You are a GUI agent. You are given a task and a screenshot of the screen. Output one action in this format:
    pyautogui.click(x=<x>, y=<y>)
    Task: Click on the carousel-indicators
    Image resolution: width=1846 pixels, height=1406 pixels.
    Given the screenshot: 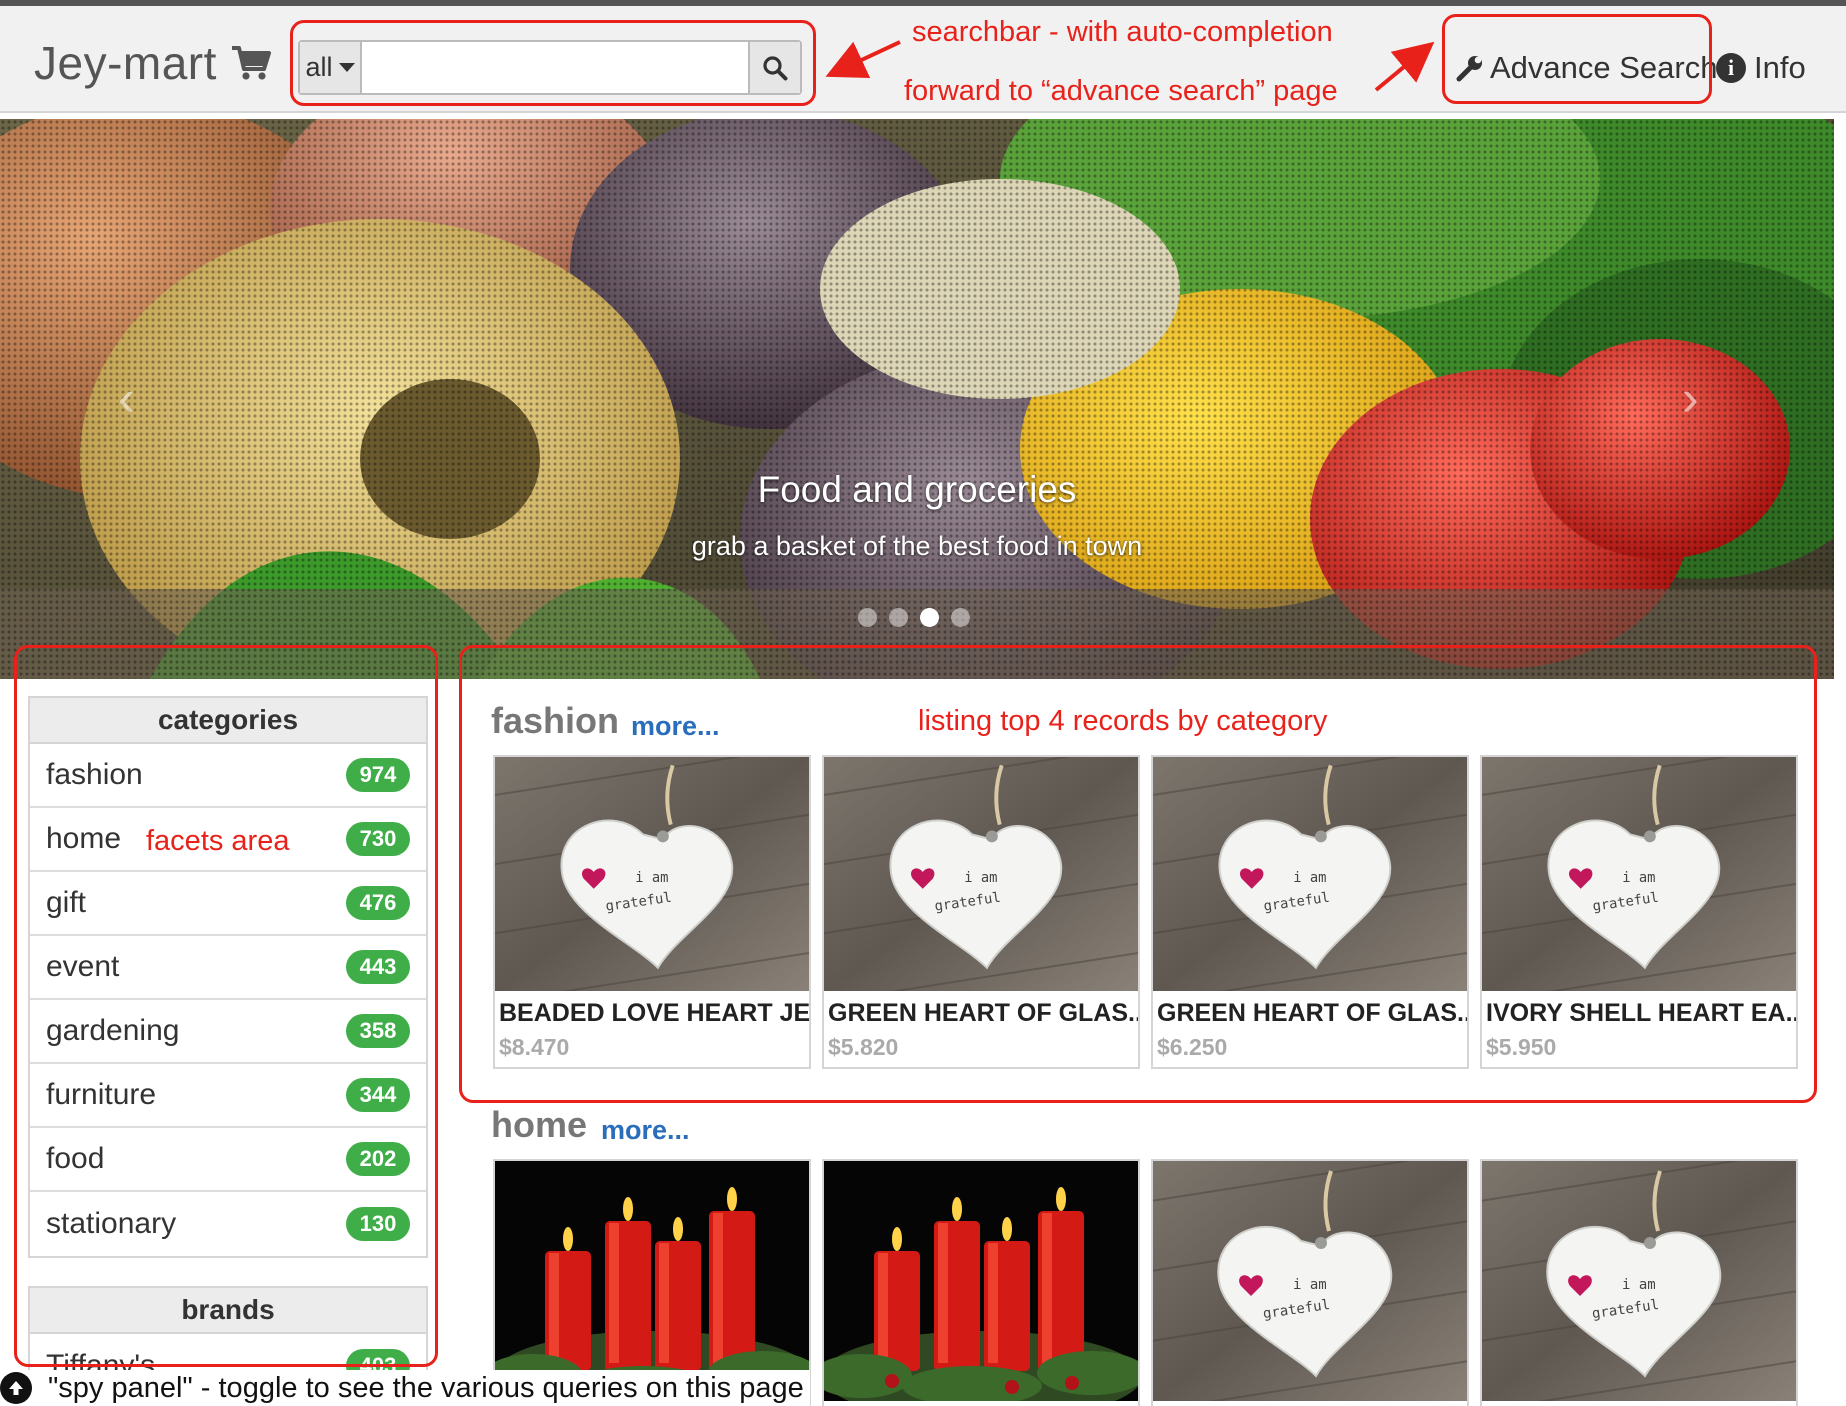 What is the action you would take?
    pyautogui.click(x=914, y=617)
    